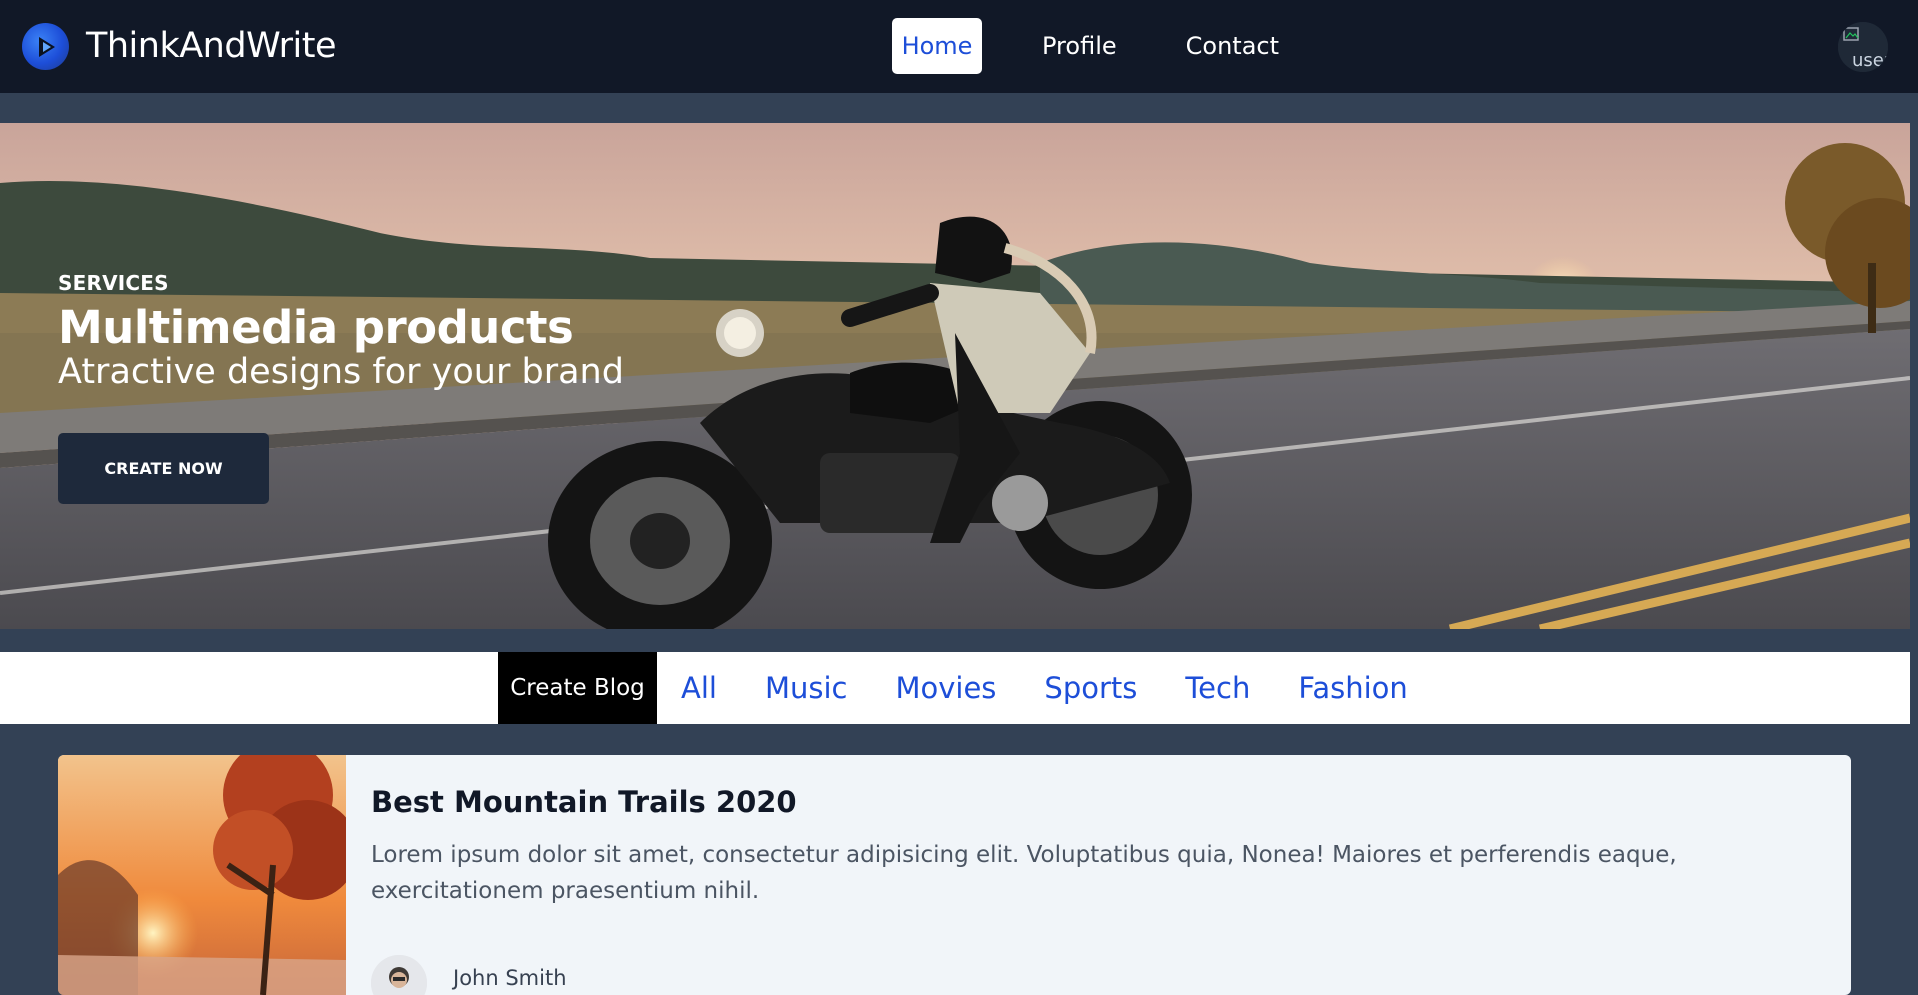  I want to click on author-name: John Smith, so click(510, 978).